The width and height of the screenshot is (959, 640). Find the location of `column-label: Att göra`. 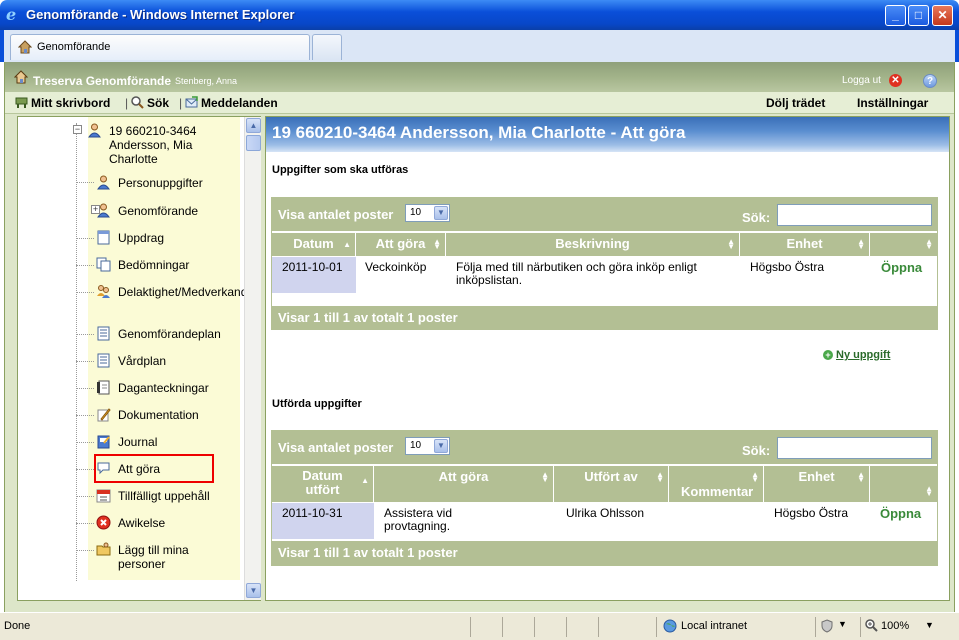

column-label: Att göra is located at coordinates (400, 243).